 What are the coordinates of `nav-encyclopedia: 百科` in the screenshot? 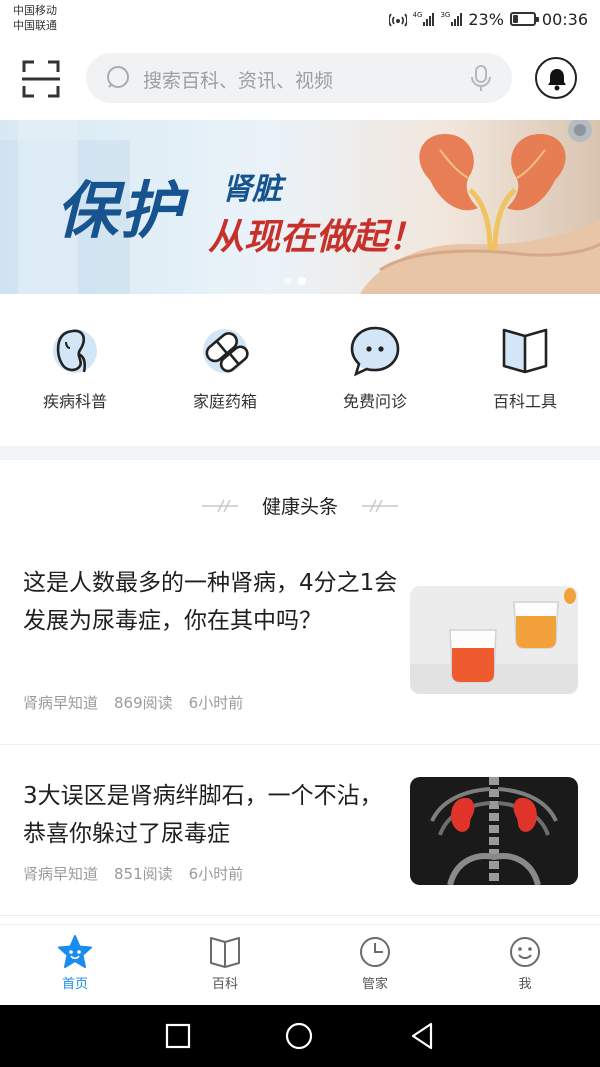 It's located at (225, 968).